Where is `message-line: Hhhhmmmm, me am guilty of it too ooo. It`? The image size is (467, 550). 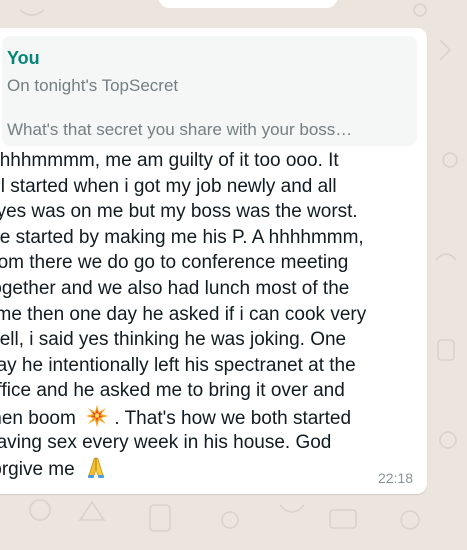 message-line: Hhhhmmmm, me am guilty of it too ooo. It is located at coordinates (169, 160).